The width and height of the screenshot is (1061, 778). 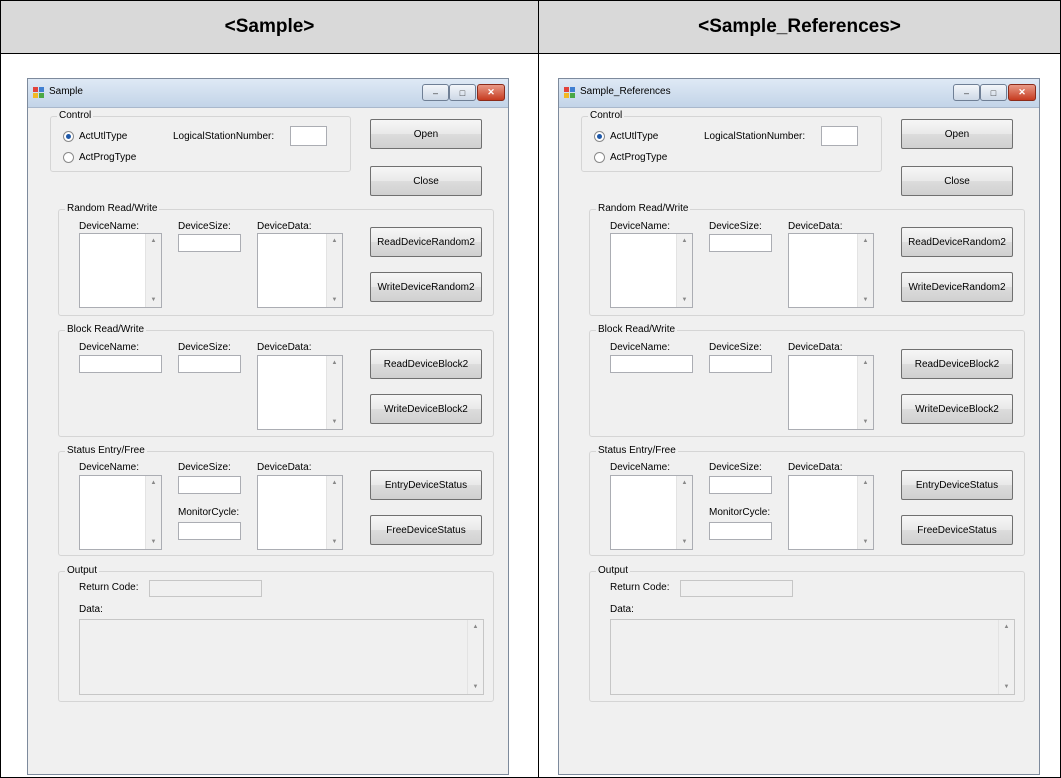 What do you see at coordinates (91, 609) in the screenshot?
I see `output-data-label: Data:` at bounding box center [91, 609].